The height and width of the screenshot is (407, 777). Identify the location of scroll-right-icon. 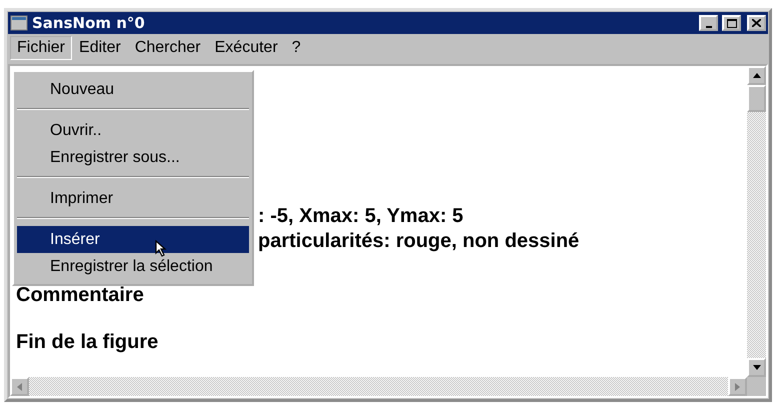
(737, 386).